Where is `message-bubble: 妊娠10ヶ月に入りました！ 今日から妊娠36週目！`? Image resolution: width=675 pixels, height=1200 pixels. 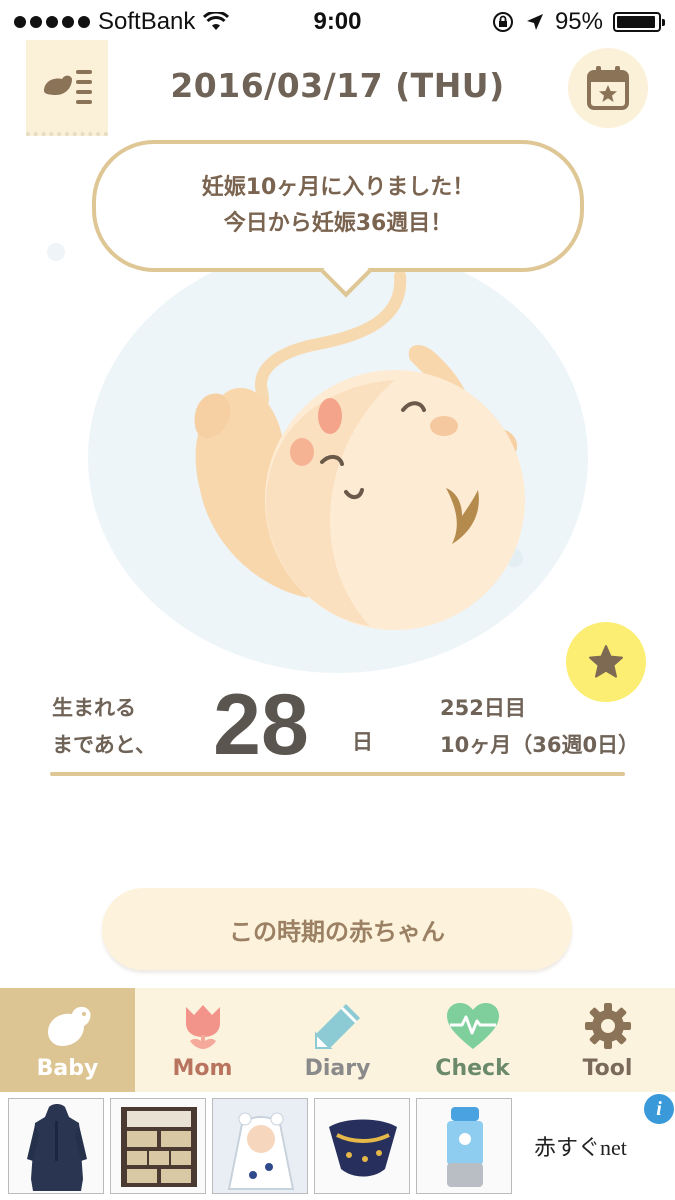 message-bubble: 妊娠10ヶ月に入りました！ 今日から妊娠36週目！ is located at coordinates (338, 219).